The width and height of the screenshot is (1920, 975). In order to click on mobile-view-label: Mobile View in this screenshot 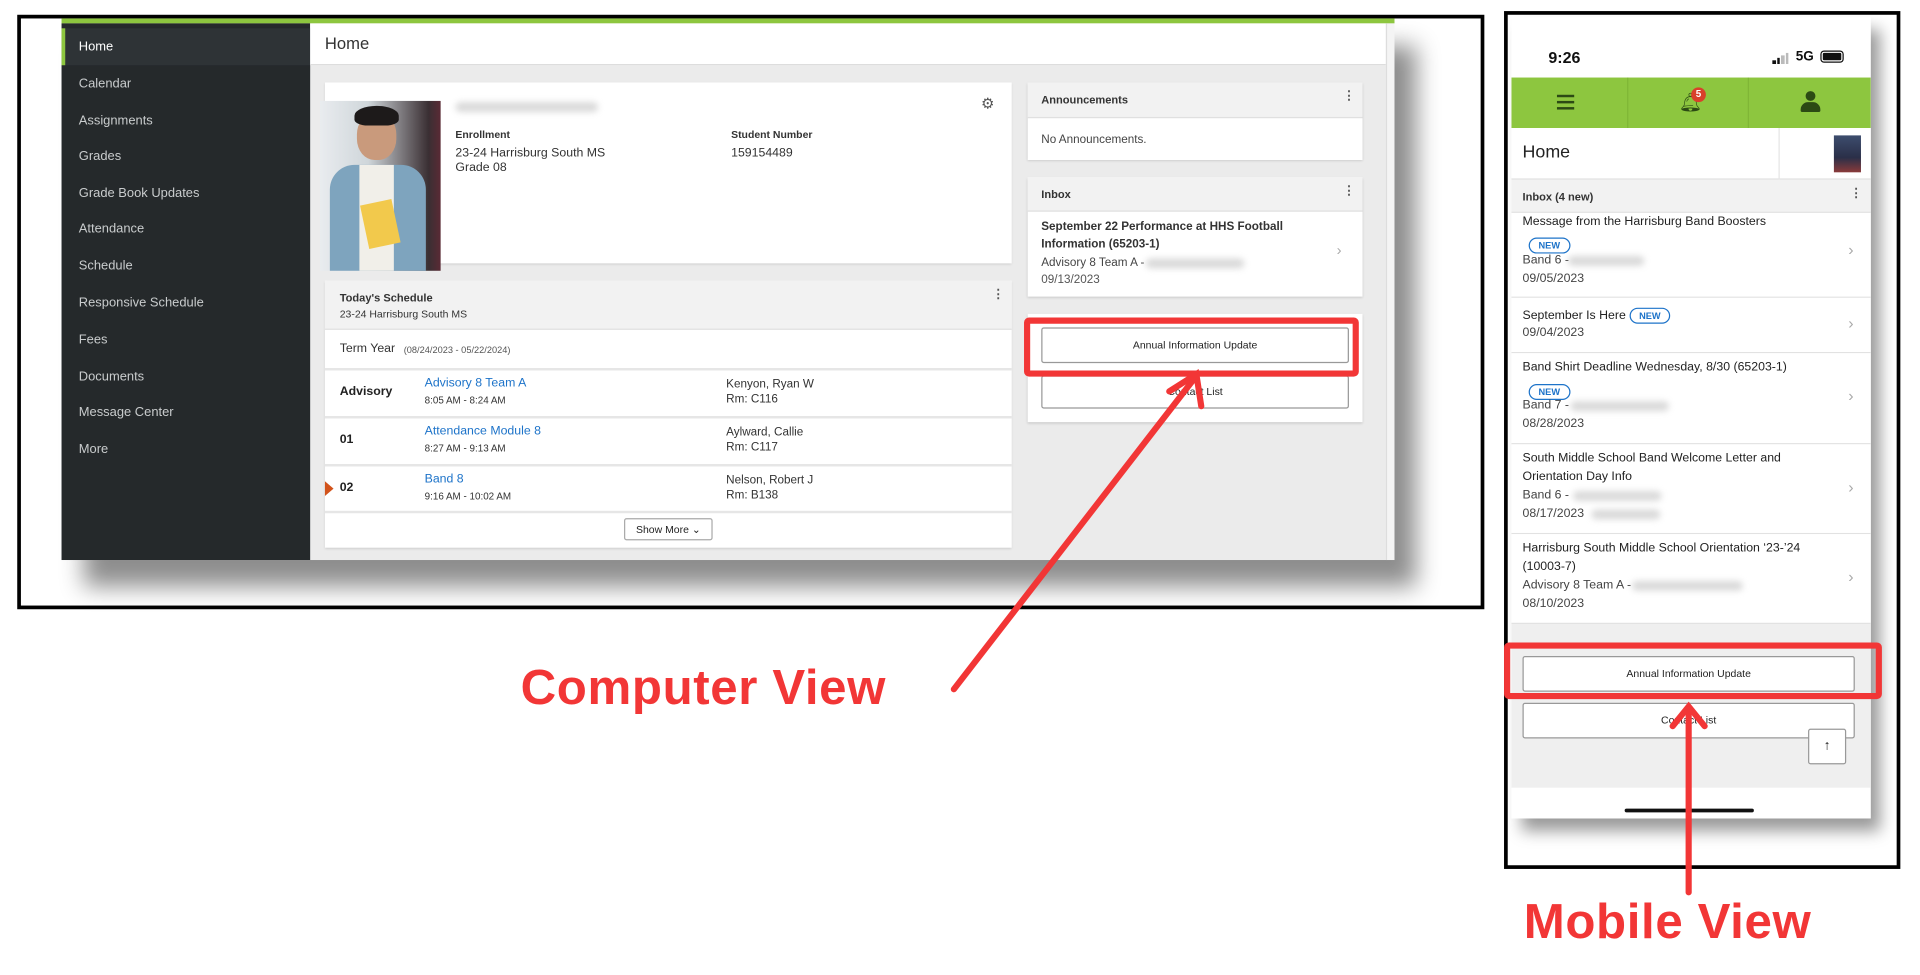, I will do `click(1667, 921)`.